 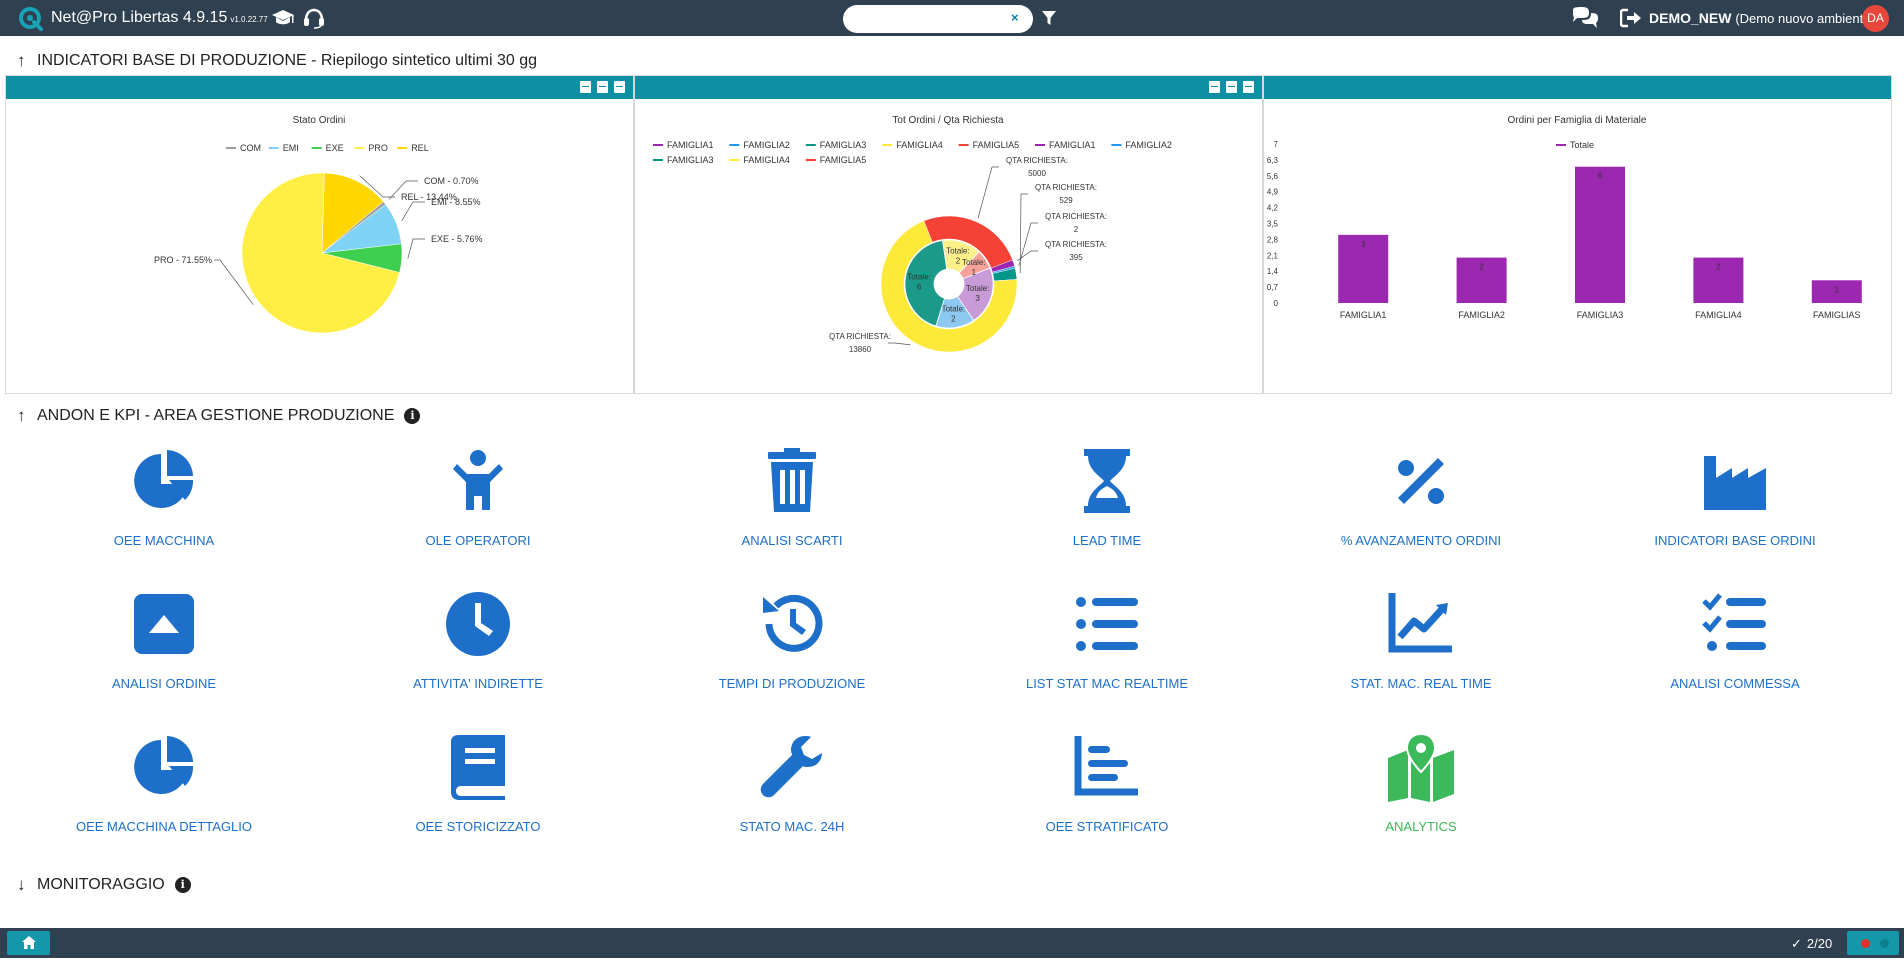 What do you see at coordinates (1049, 18) in the screenshot?
I see `filter-icon` at bounding box center [1049, 18].